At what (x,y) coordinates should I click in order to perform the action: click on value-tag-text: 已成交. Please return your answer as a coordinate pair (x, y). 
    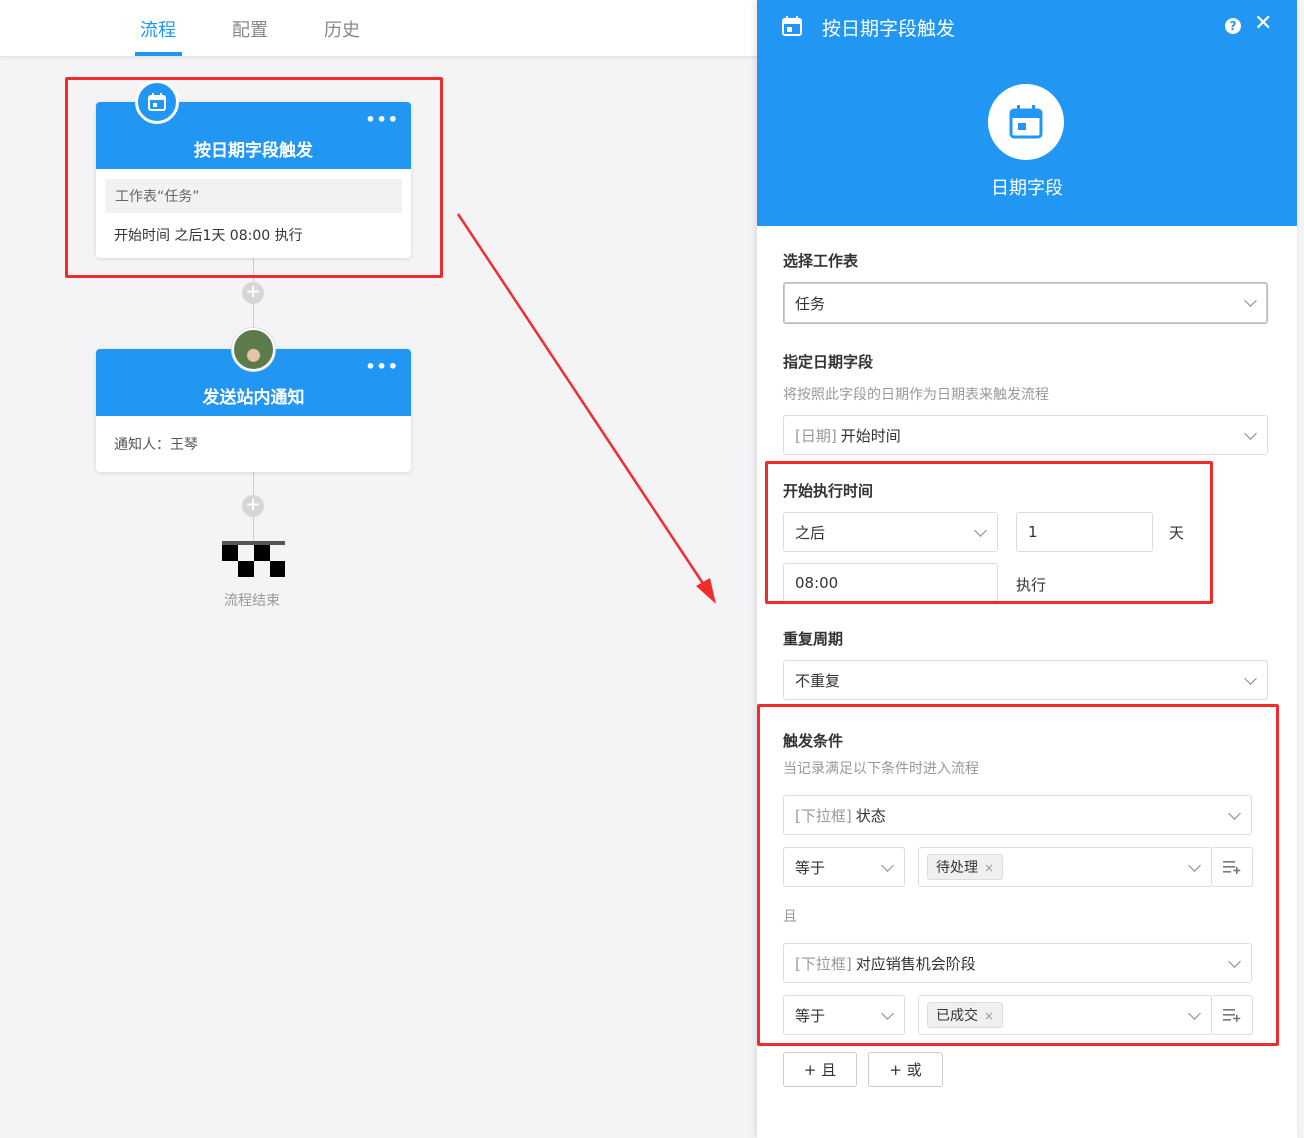
    Looking at the image, I should click on (957, 1016).